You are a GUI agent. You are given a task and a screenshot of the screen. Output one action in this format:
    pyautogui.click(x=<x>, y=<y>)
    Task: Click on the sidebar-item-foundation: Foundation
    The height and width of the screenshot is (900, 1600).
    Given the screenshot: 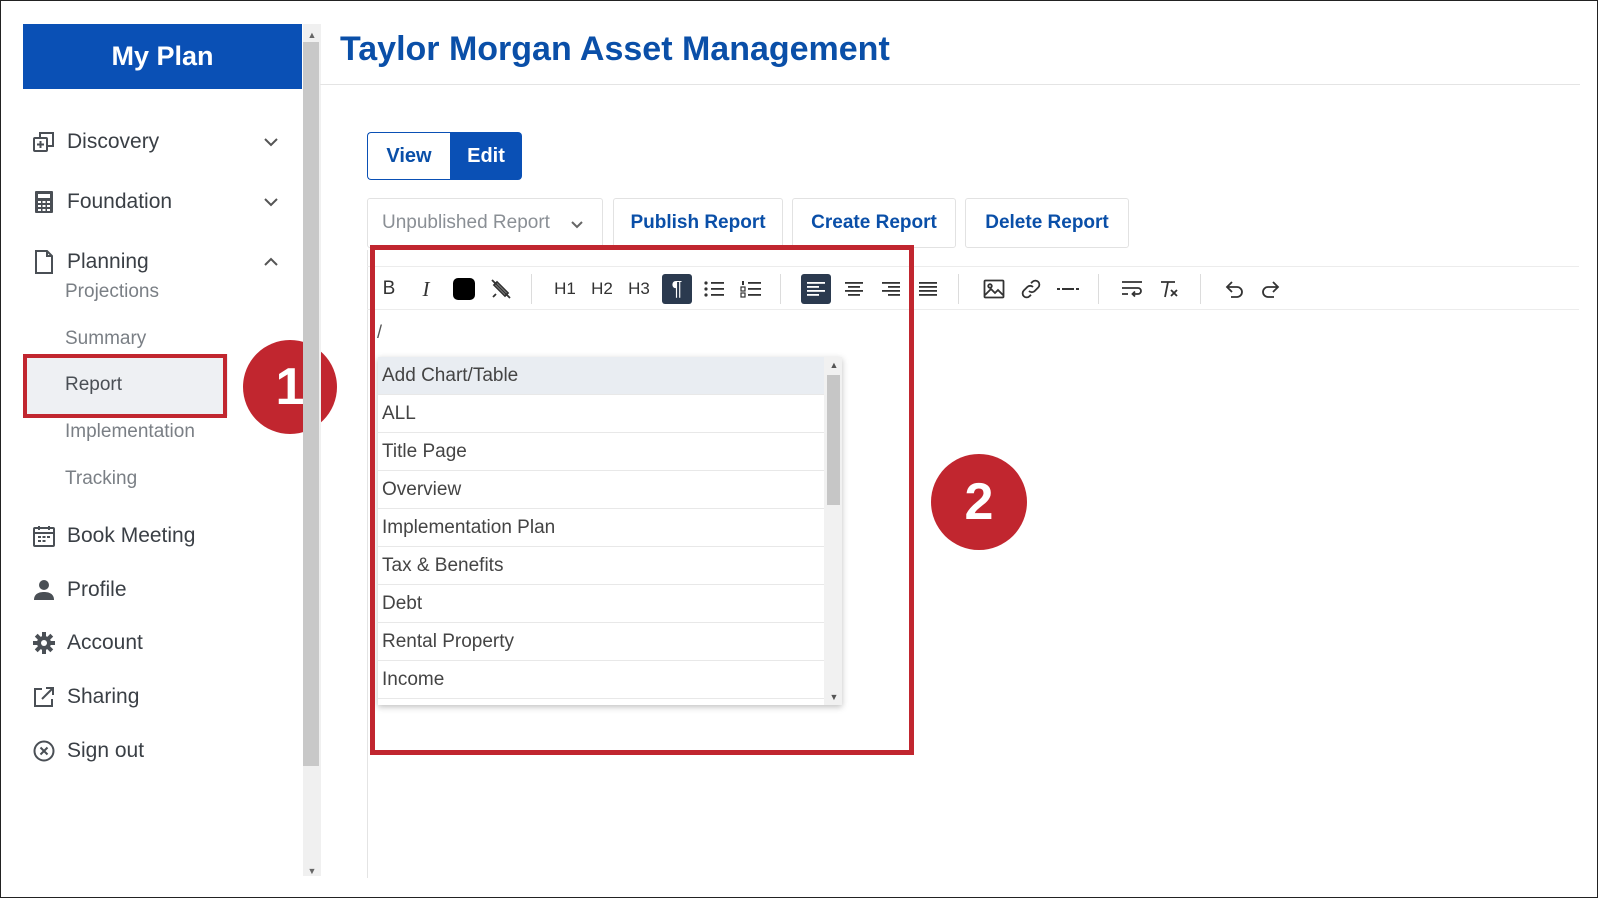 What is the action you would take?
    pyautogui.click(x=161, y=202)
    